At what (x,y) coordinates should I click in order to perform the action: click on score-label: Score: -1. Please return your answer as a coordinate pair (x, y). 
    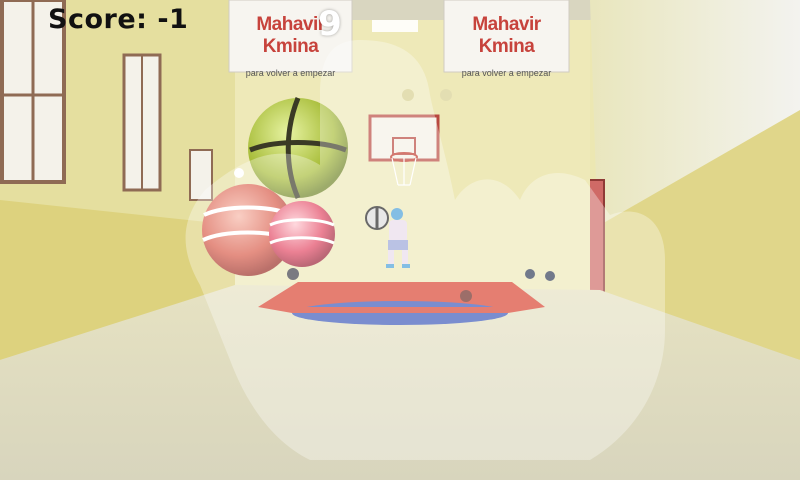
    Looking at the image, I should click on (118, 19).